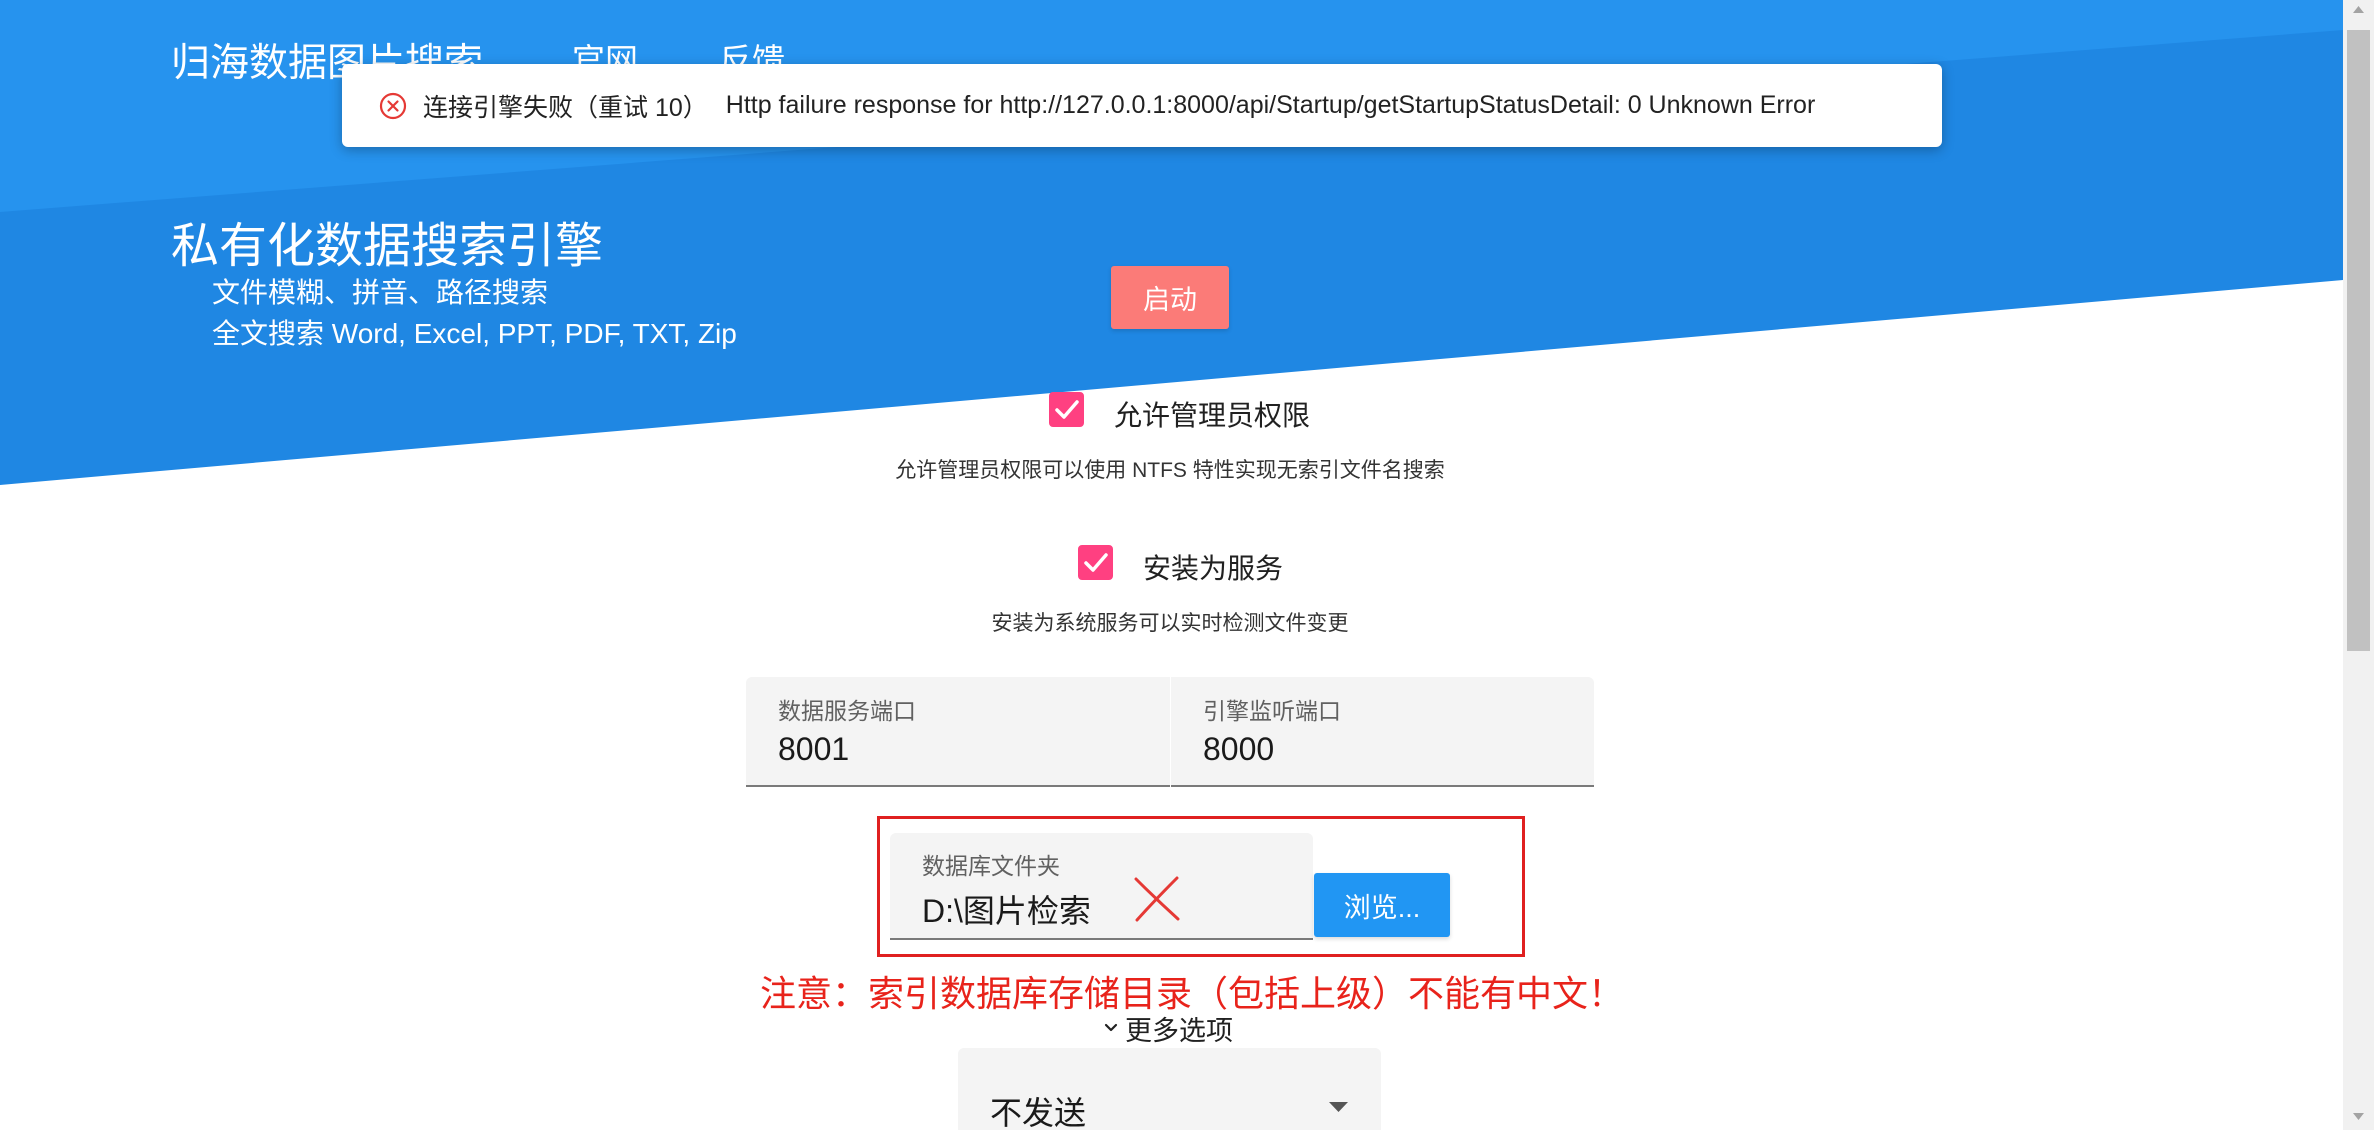  What do you see at coordinates (565, 107) in the screenshot?
I see `toast-title: 连接引擎失败（重试 10）` at bounding box center [565, 107].